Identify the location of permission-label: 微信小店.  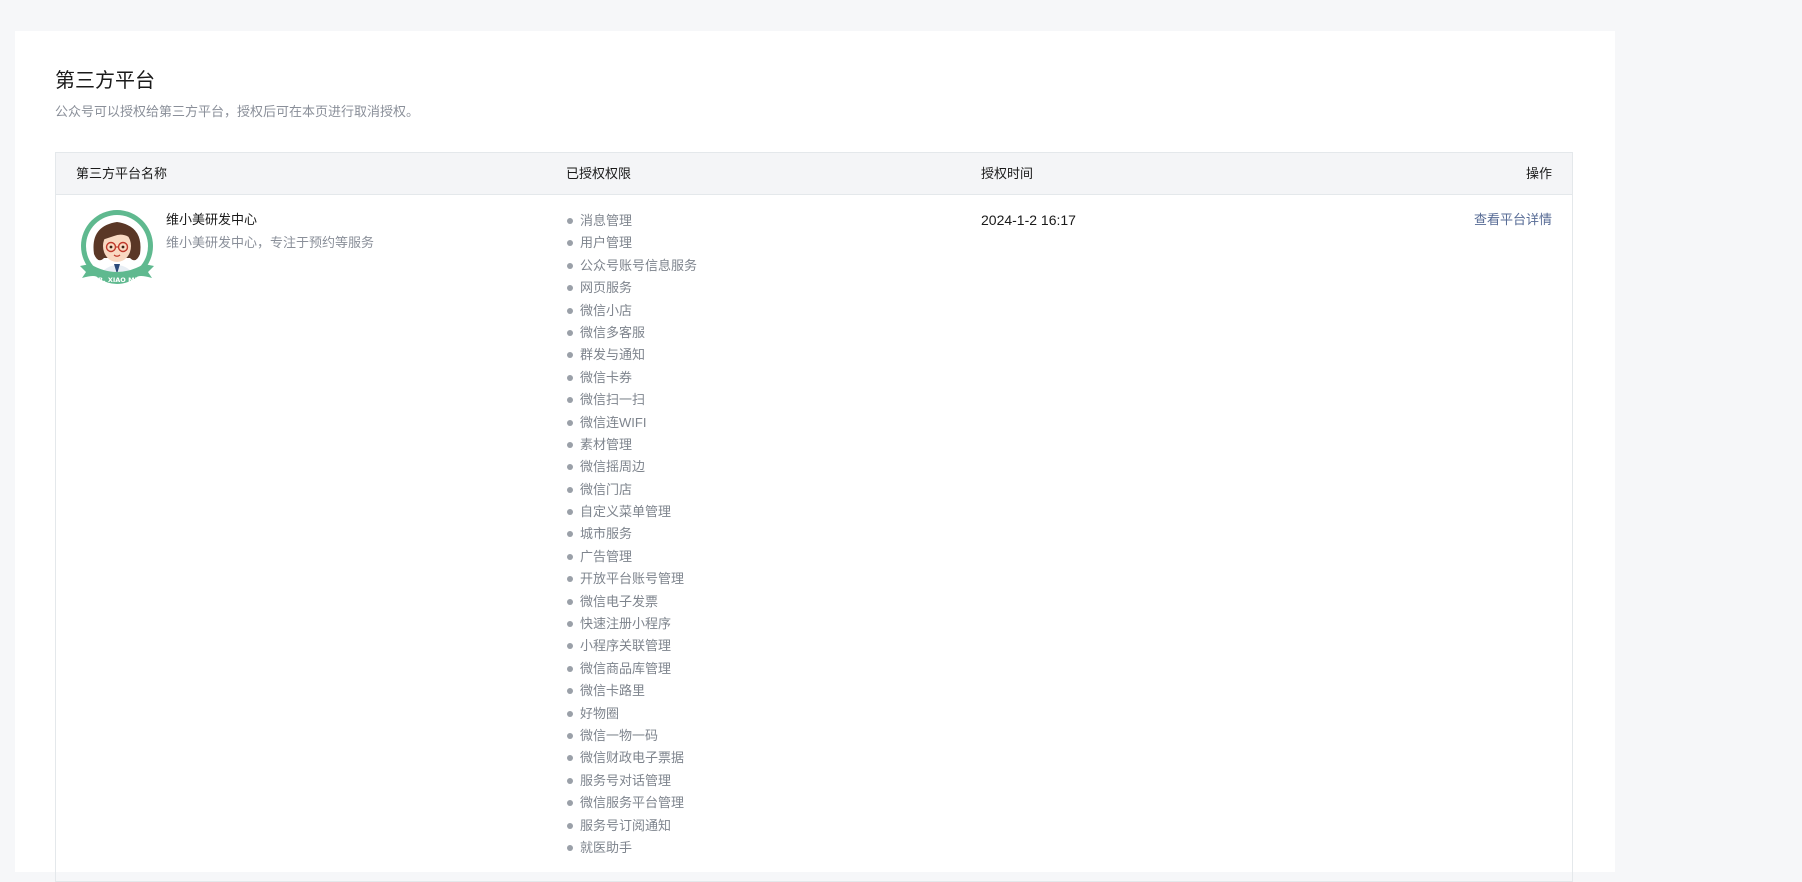
(606, 310).